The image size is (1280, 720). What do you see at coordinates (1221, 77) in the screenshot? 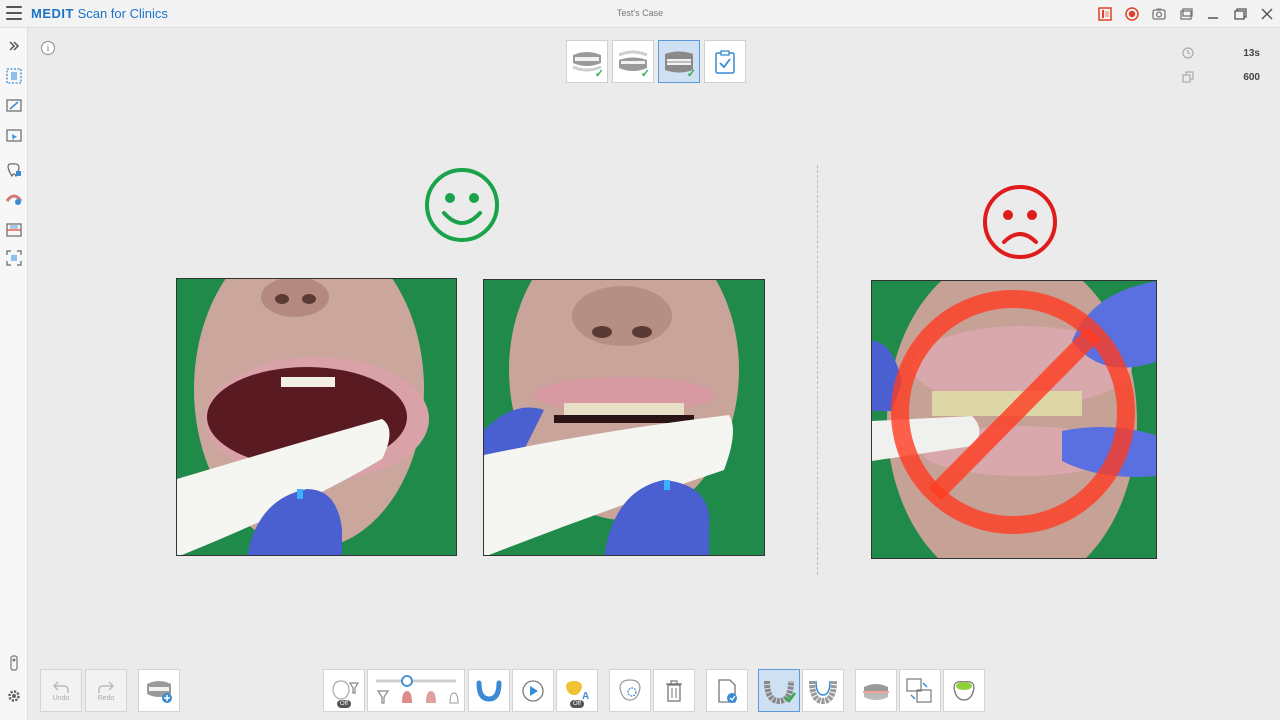
I see `image-count-stat: 600` at bounding box center [1221, 77].